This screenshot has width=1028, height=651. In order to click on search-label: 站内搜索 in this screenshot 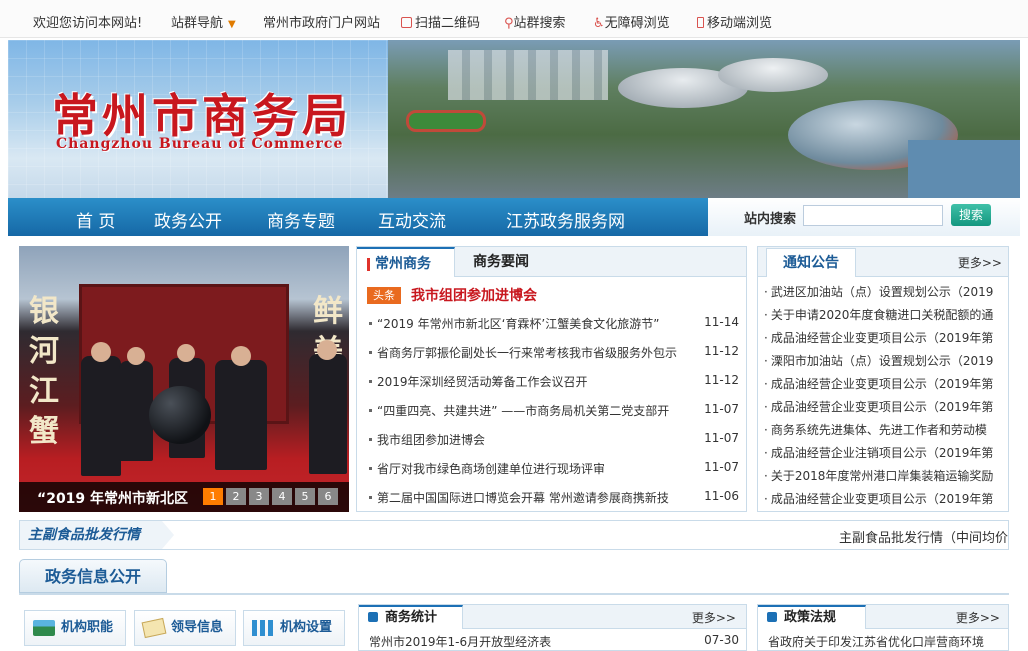, I will do `click(770, 219)`.